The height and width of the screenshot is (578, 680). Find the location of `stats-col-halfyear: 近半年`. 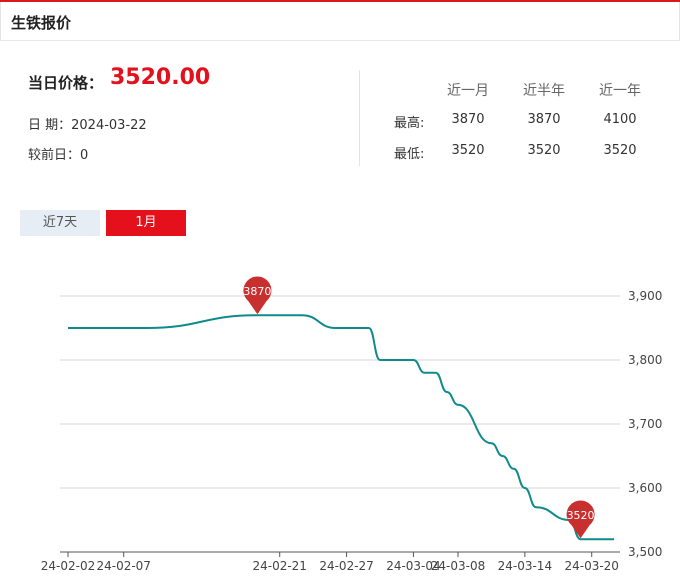

stats-col-halfyear: 近半年 is located at coordinates (544, 91).